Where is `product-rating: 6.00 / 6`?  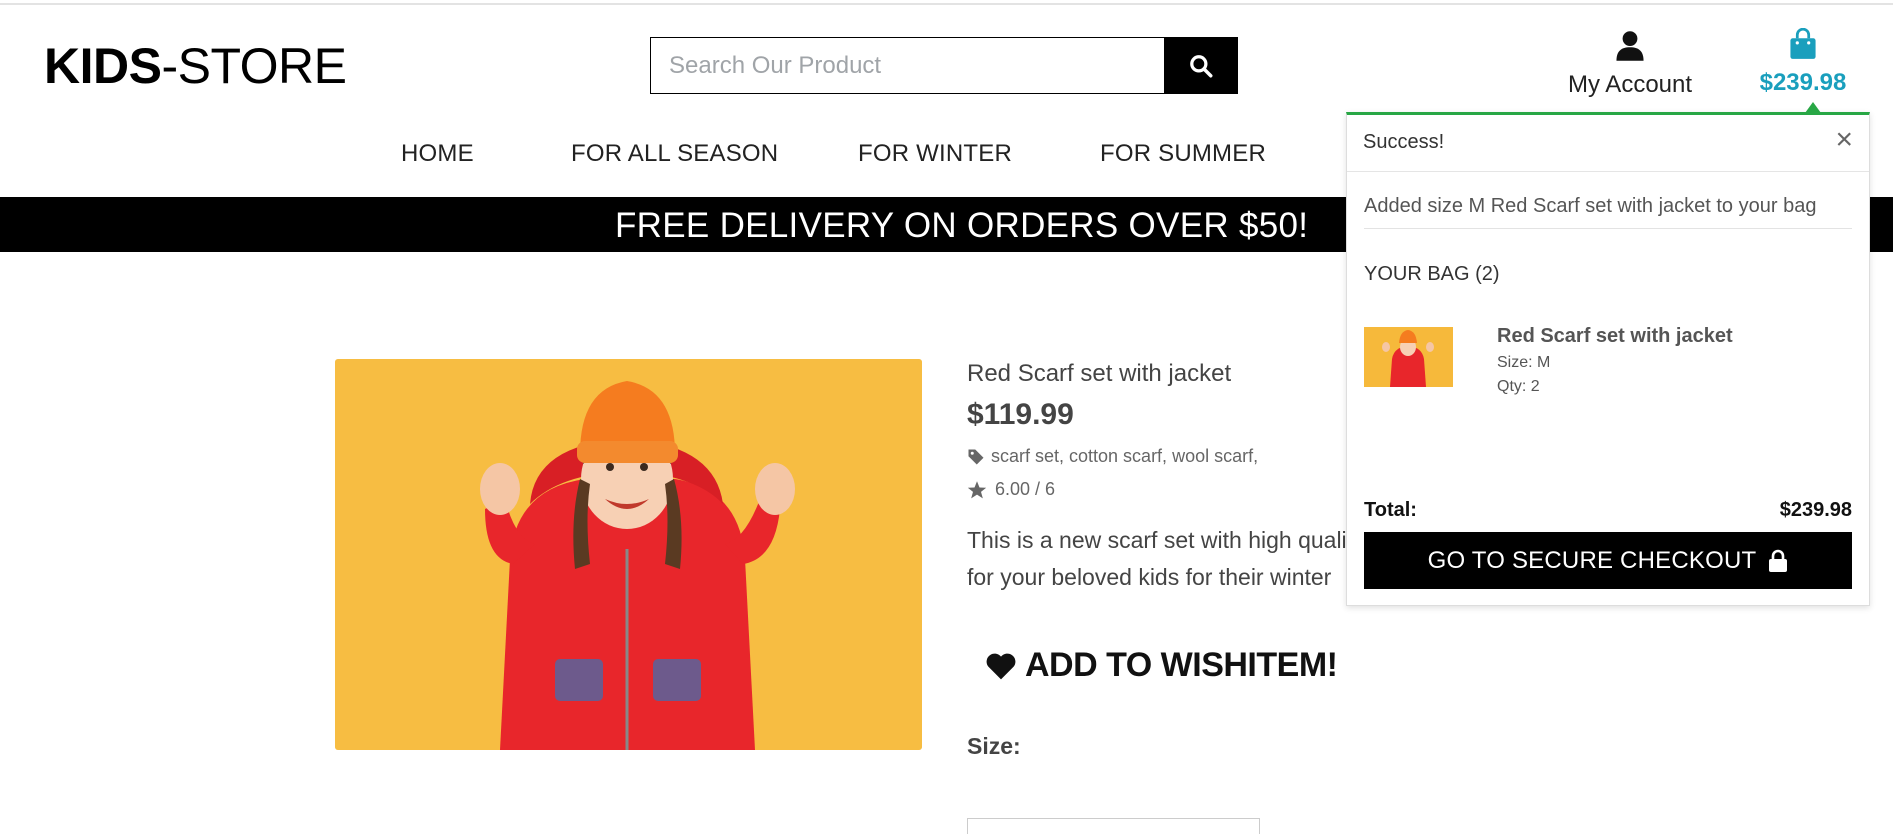 product-rating: 6.00 / 6 is located at coordinates (1177, 489).